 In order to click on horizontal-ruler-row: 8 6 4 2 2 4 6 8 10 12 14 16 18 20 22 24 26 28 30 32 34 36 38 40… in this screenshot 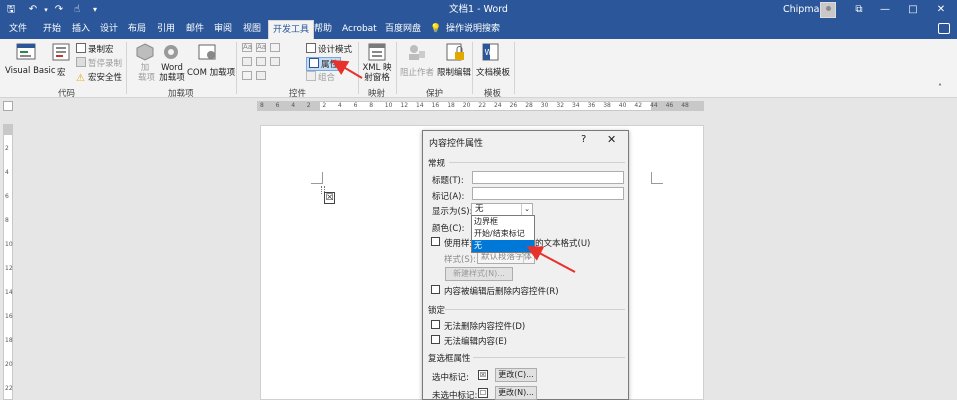, I will do `click(478, 106)`.